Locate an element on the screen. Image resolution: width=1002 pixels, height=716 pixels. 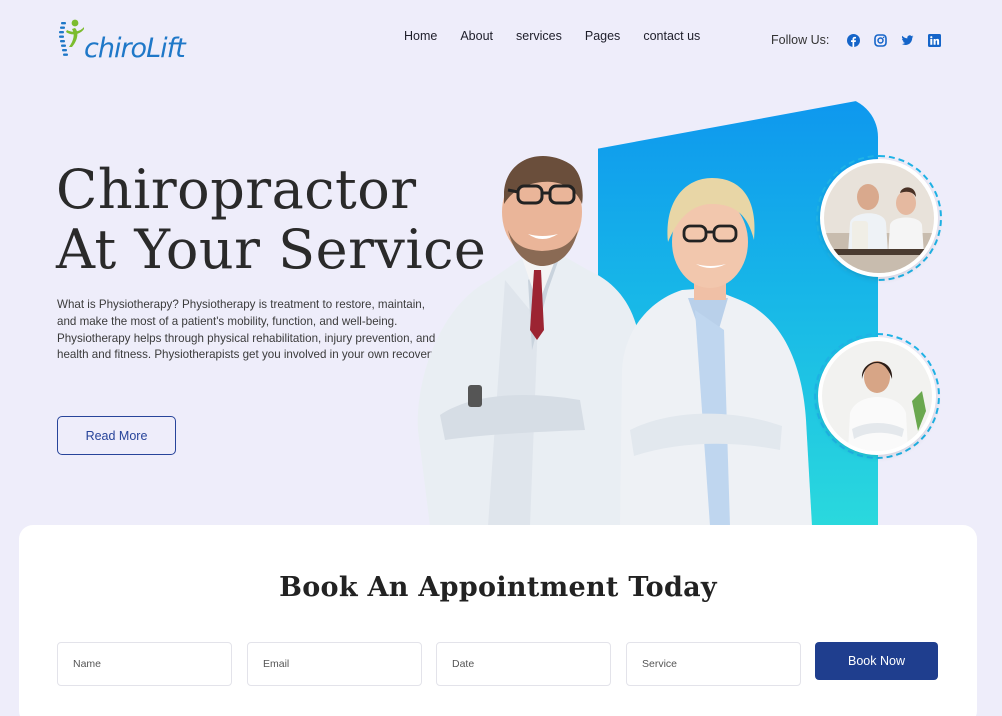
name-field is located at coordinates (144, 664).